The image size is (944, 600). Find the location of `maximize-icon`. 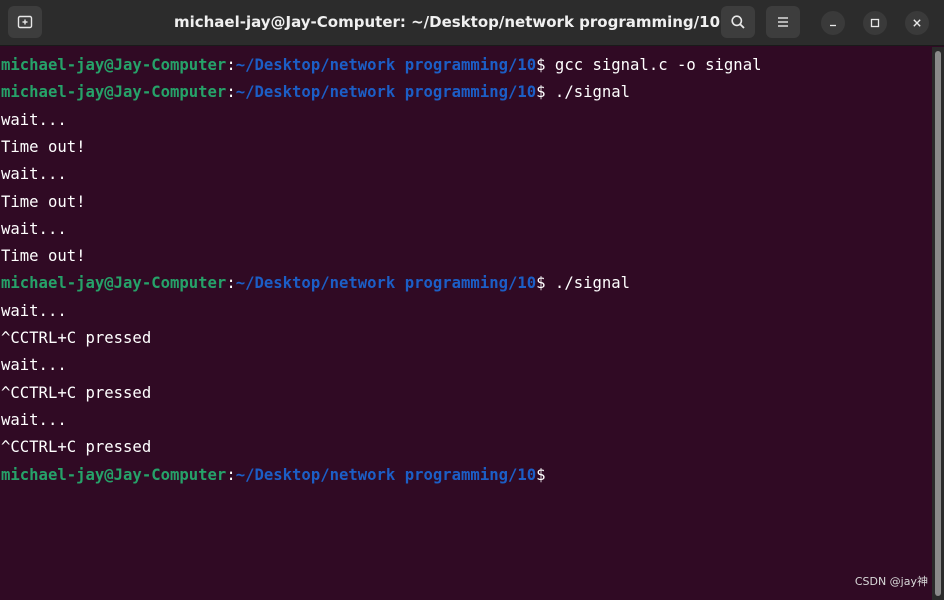

maximize-icon is located at coordinates (875, 23).